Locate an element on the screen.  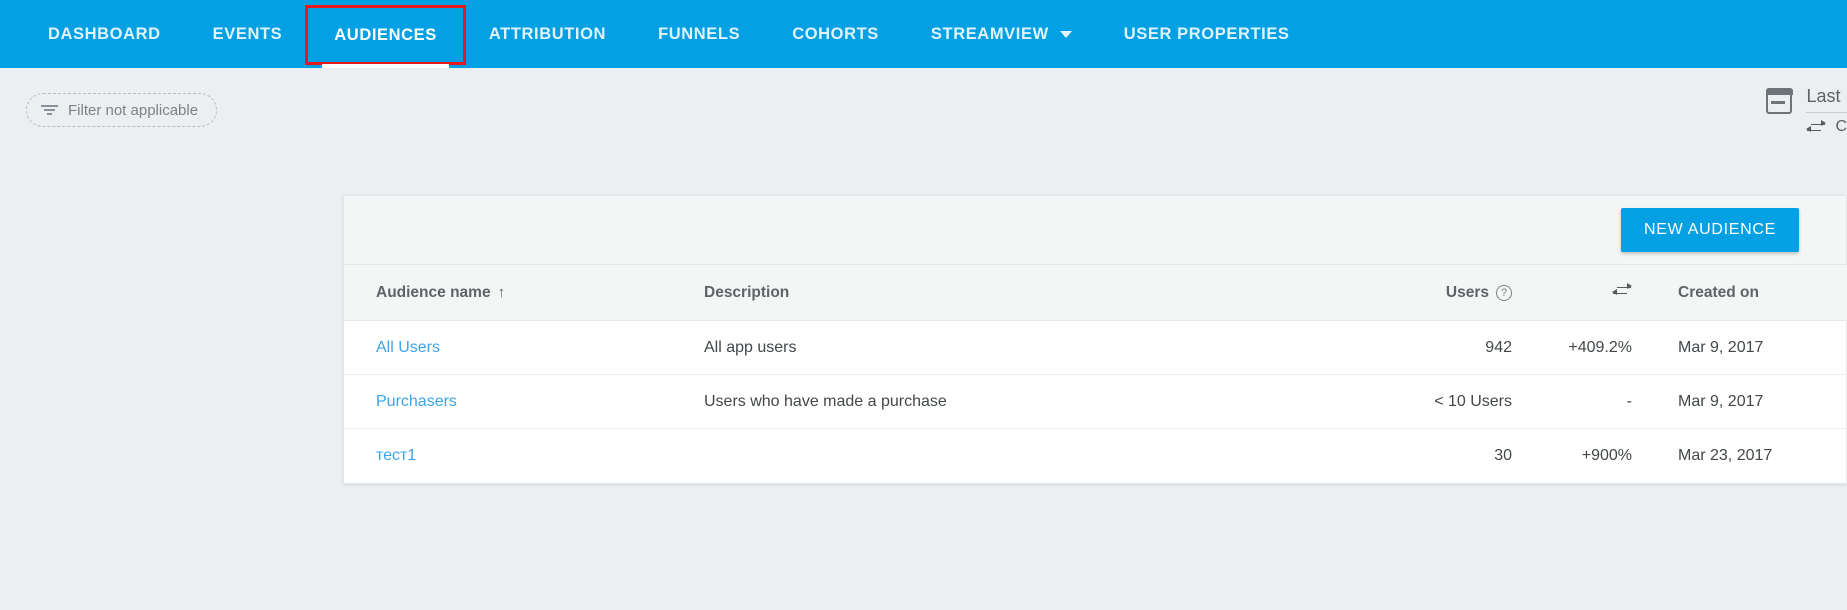
nav-item-attribution: ATTRIBUTION is located at coordinates (547, 34).